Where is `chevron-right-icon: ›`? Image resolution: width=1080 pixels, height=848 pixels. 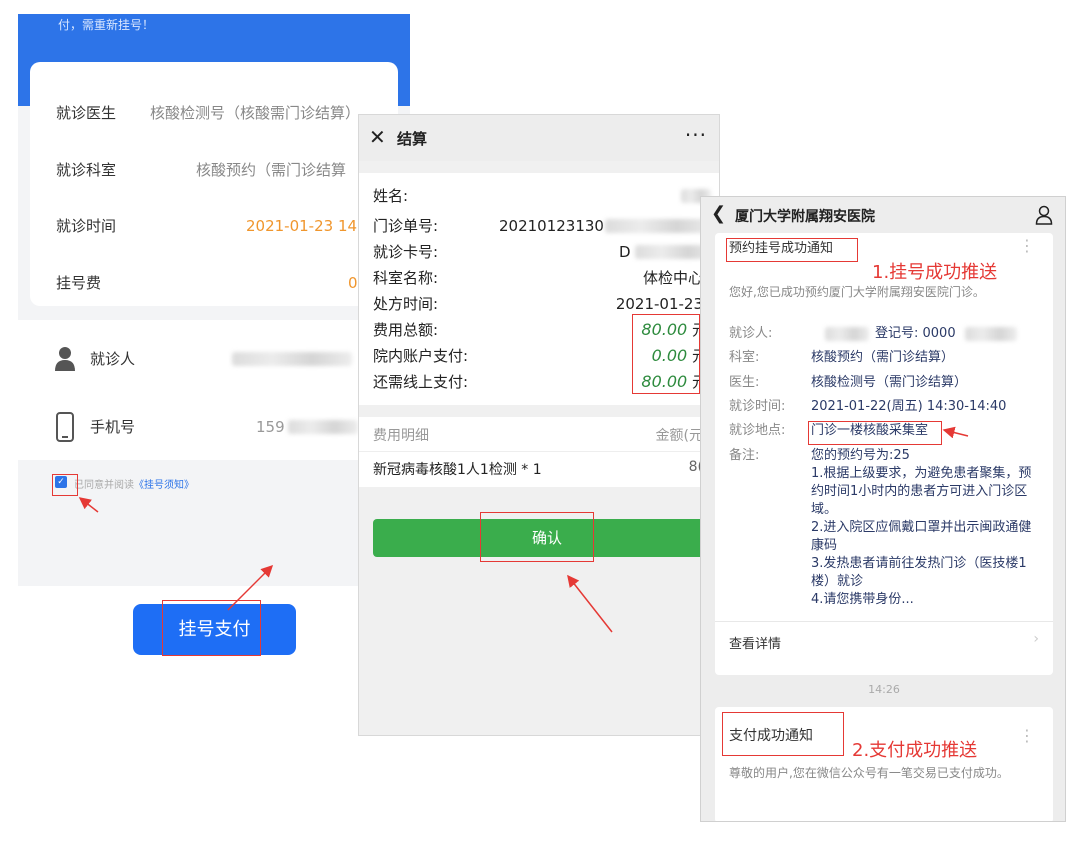
chevron-right-icon: › is located at coordinates (1036, 639).